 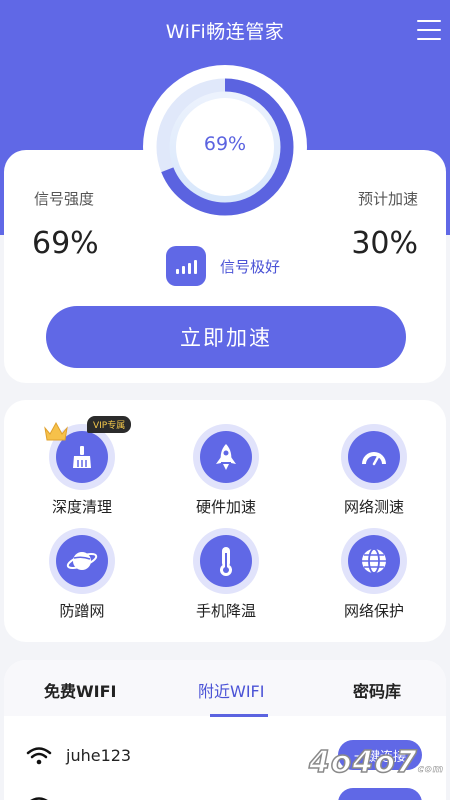 I want to click on planet-icon, so click(x=82, y=561).